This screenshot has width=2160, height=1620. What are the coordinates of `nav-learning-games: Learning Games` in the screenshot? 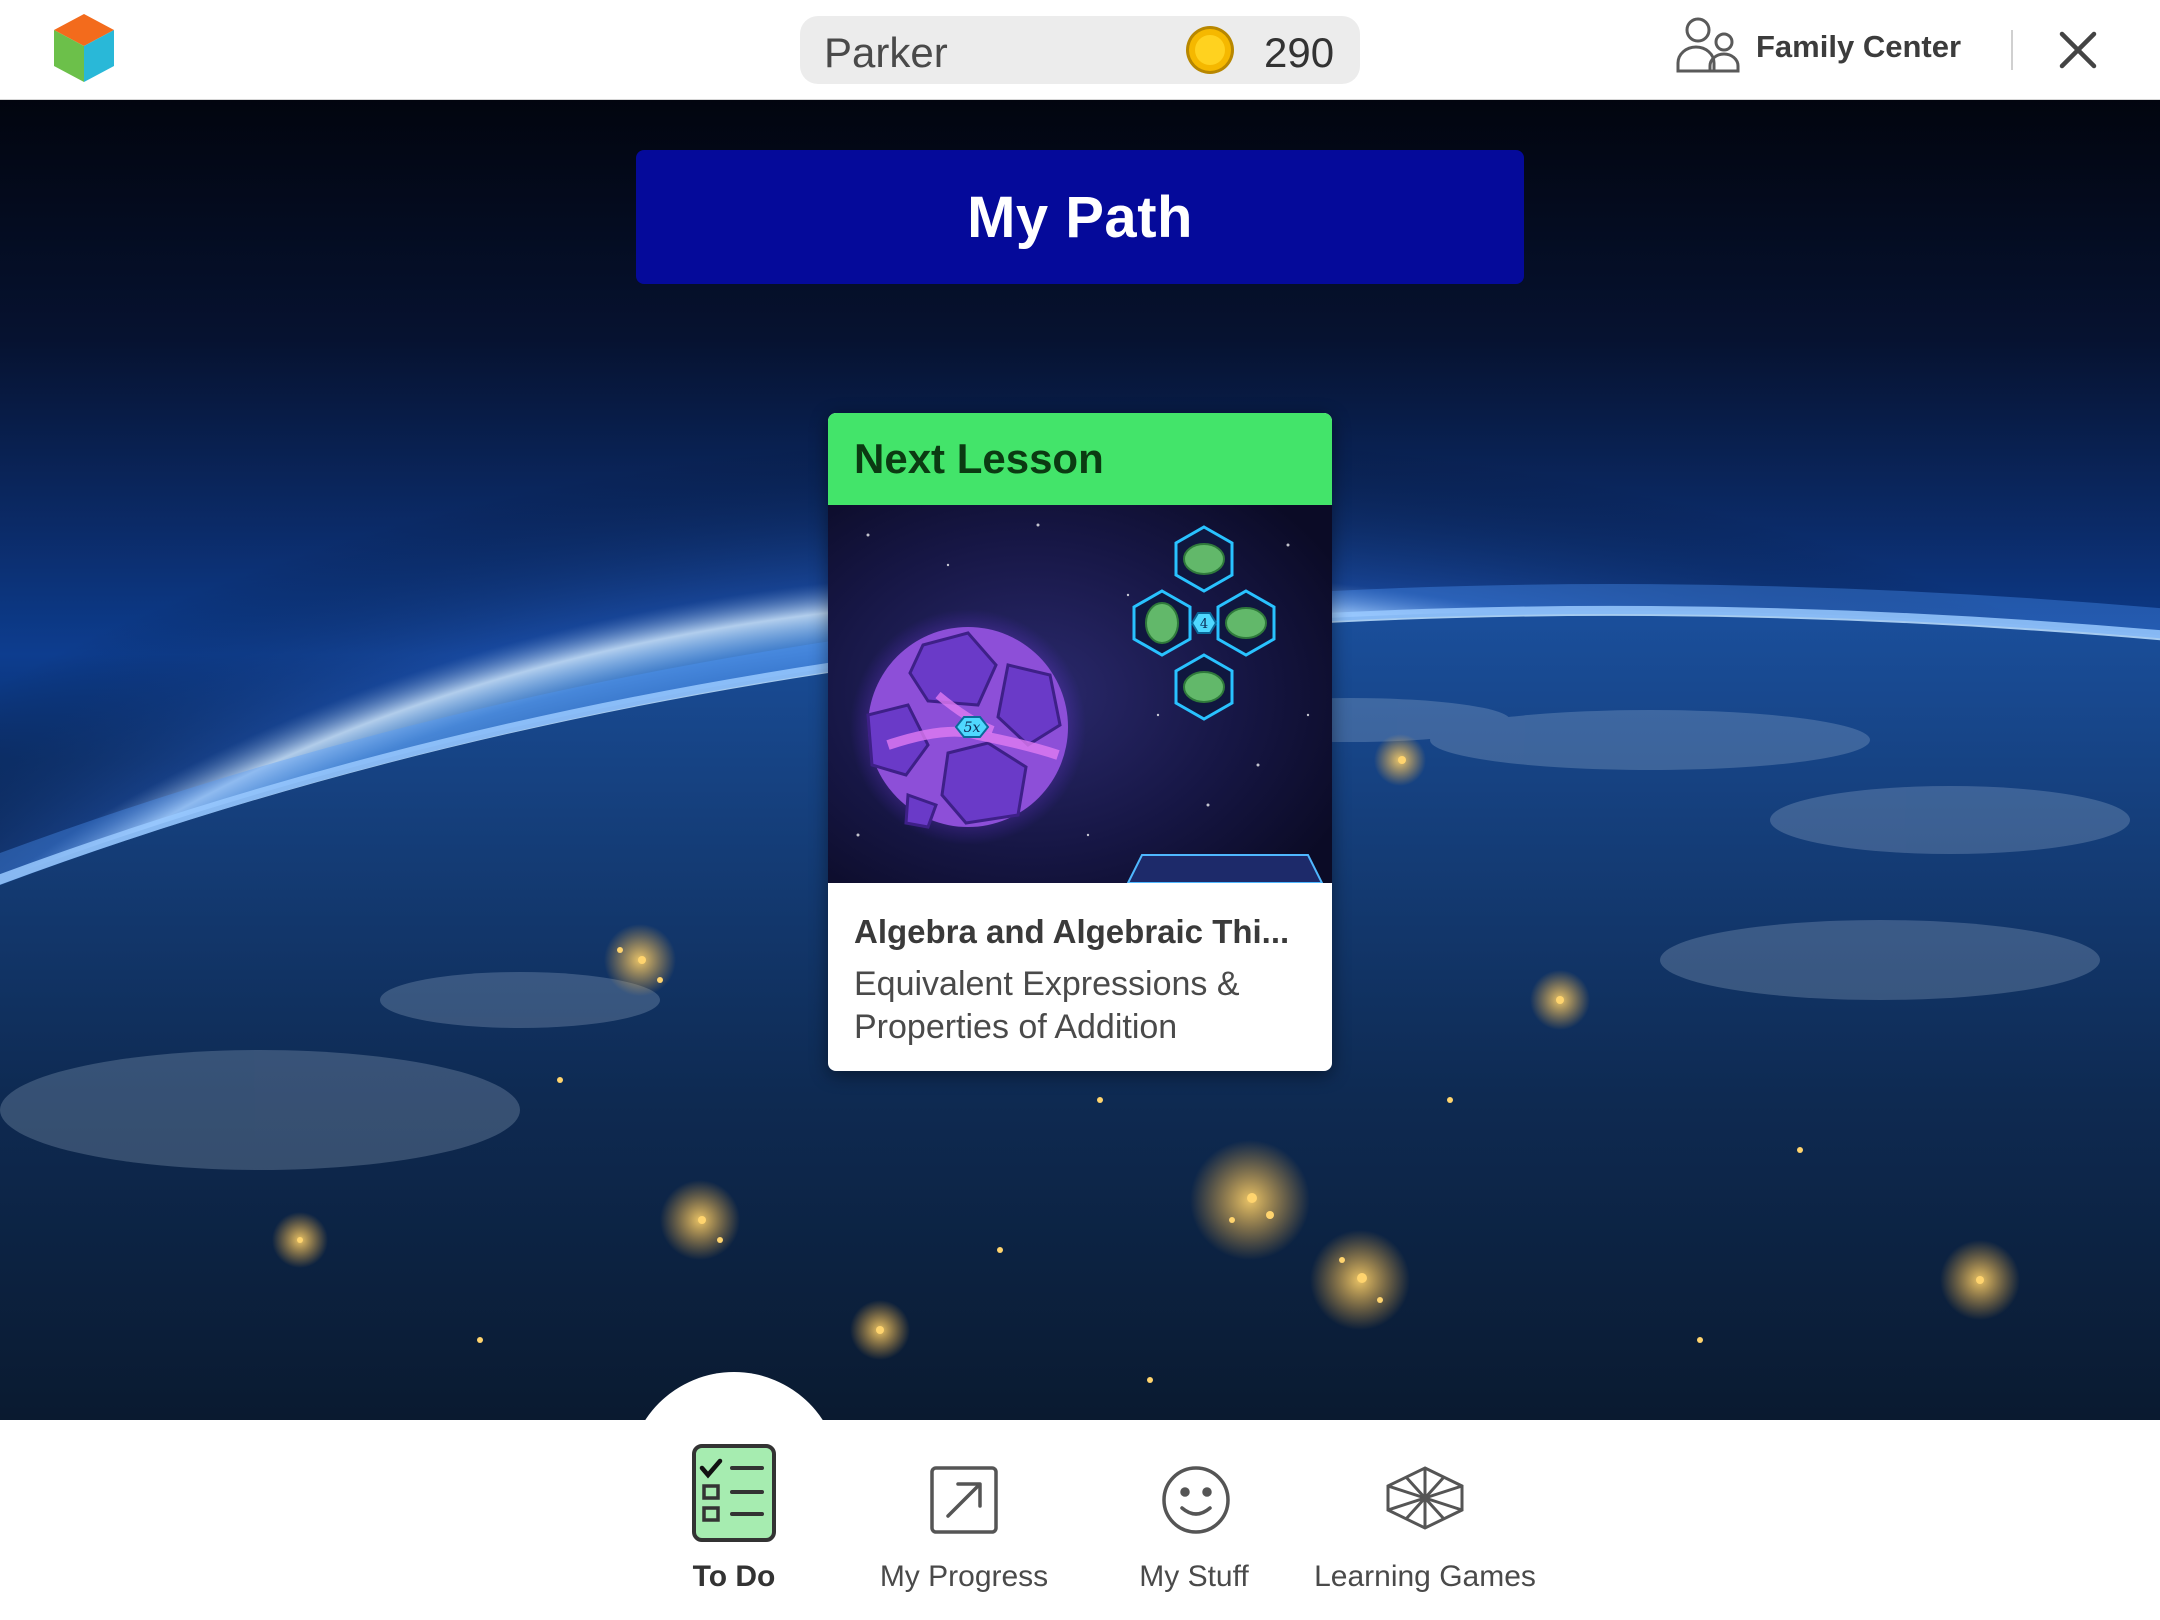 It's located at (1425, 1525).